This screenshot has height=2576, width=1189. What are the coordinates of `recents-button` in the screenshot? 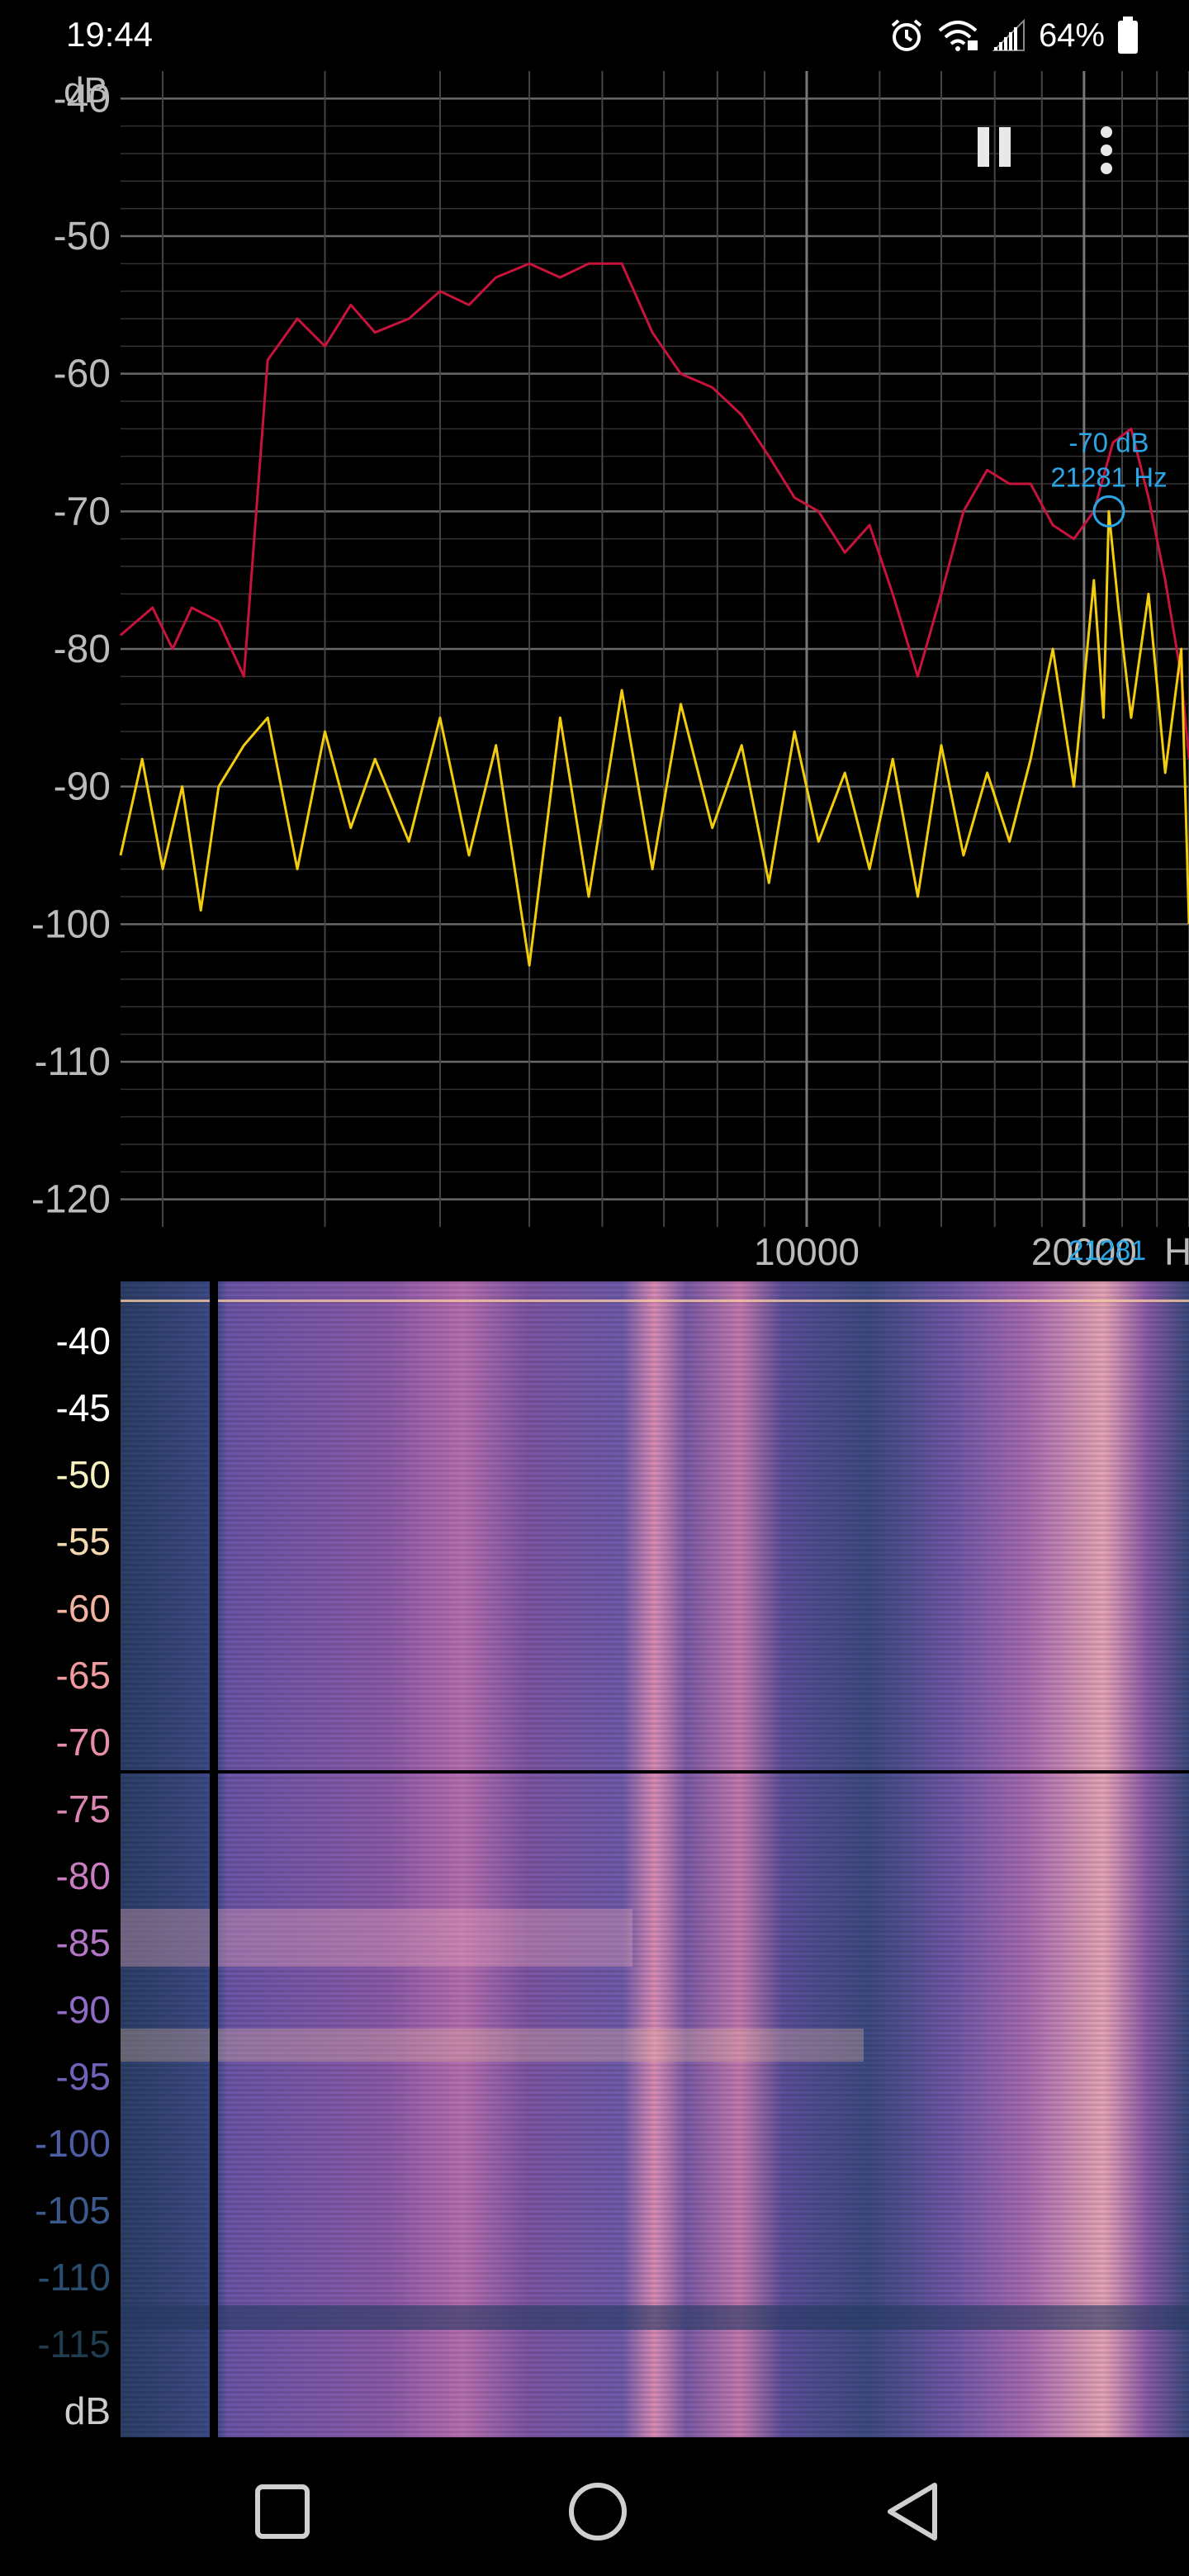 It's located at (282, 2511).